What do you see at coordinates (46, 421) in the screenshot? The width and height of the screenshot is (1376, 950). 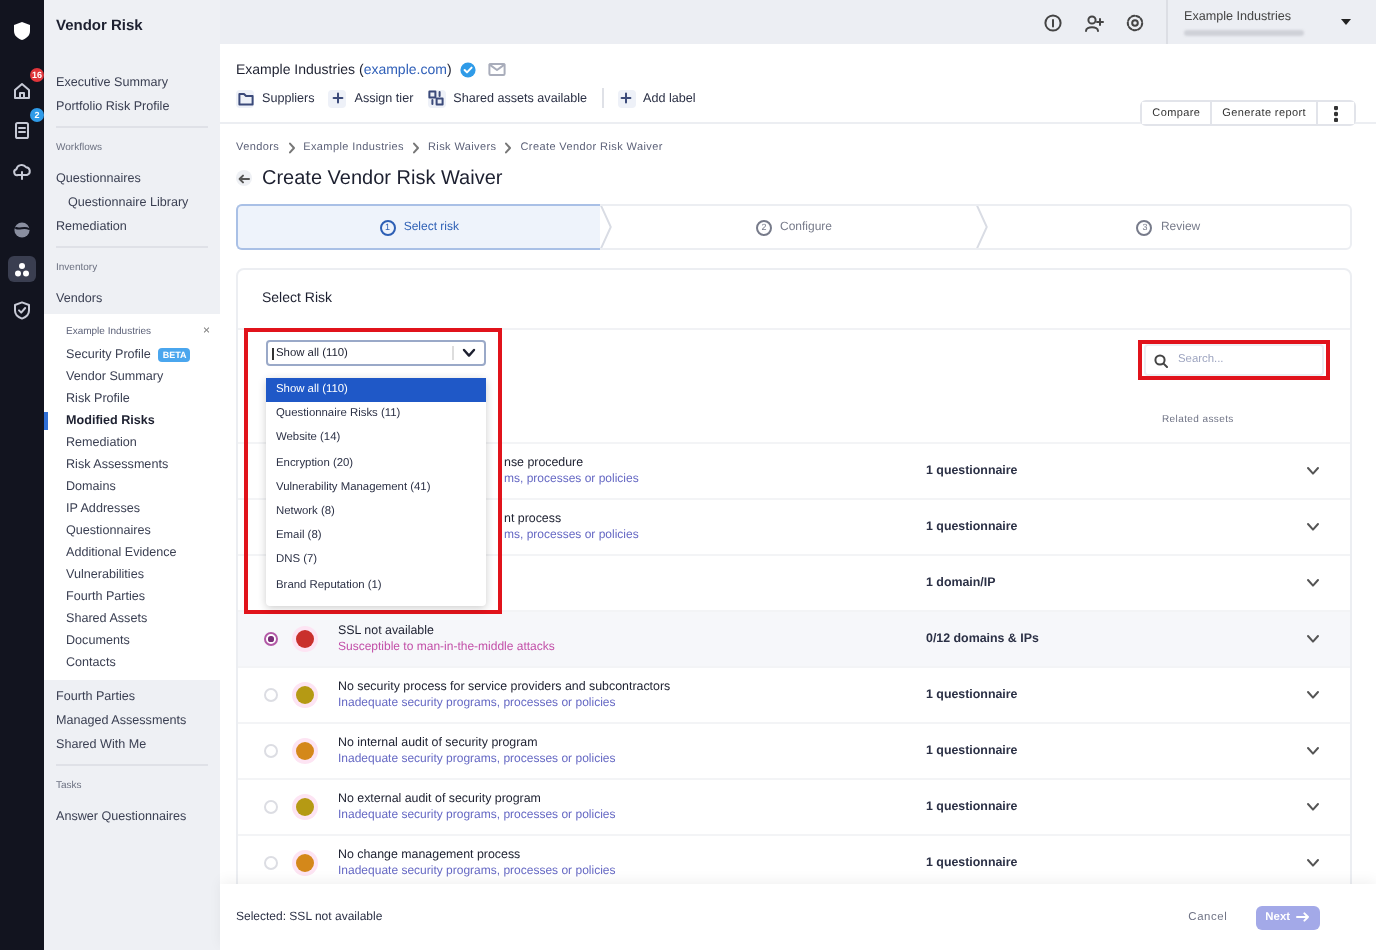 I see `selection-indicator` at bounding box center [46, 421].